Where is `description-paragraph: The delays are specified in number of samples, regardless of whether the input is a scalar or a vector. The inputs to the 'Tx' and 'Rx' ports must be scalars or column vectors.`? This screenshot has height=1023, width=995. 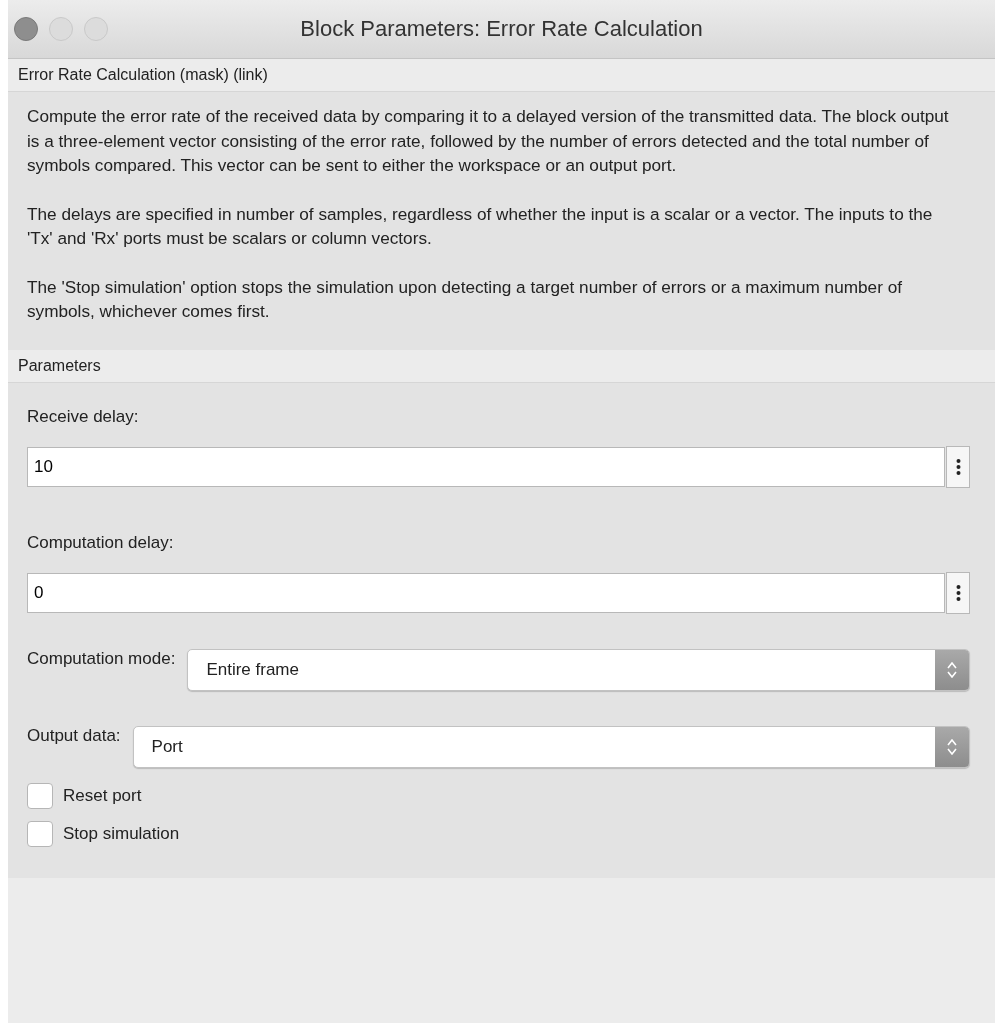
description-paragraph: The delays are specified in number of samples, regardless of whether the input is a scalar or a vector. The inputs to the 'Tx' and 'Rx' ports must be scalars or column vectors. is located at coordinates (480, 226).